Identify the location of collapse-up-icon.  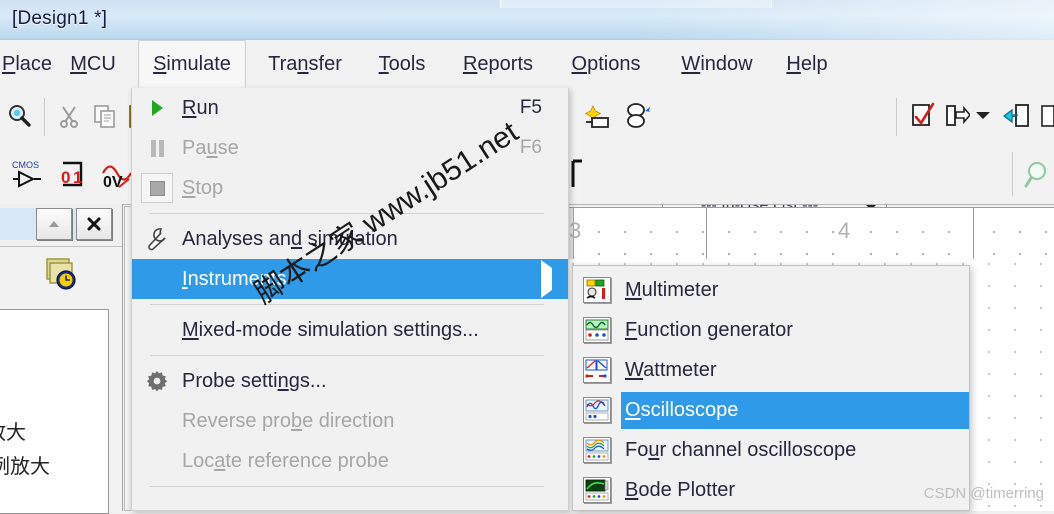
(54, 224).